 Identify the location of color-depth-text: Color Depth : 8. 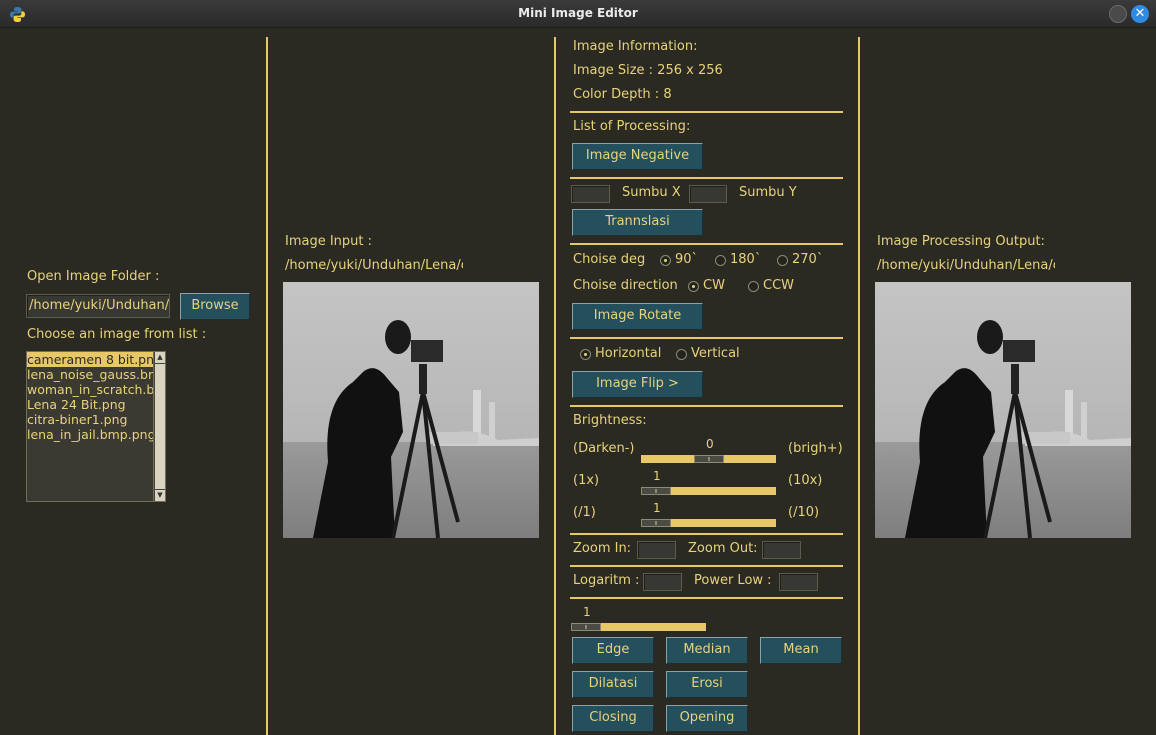
(622, 94).